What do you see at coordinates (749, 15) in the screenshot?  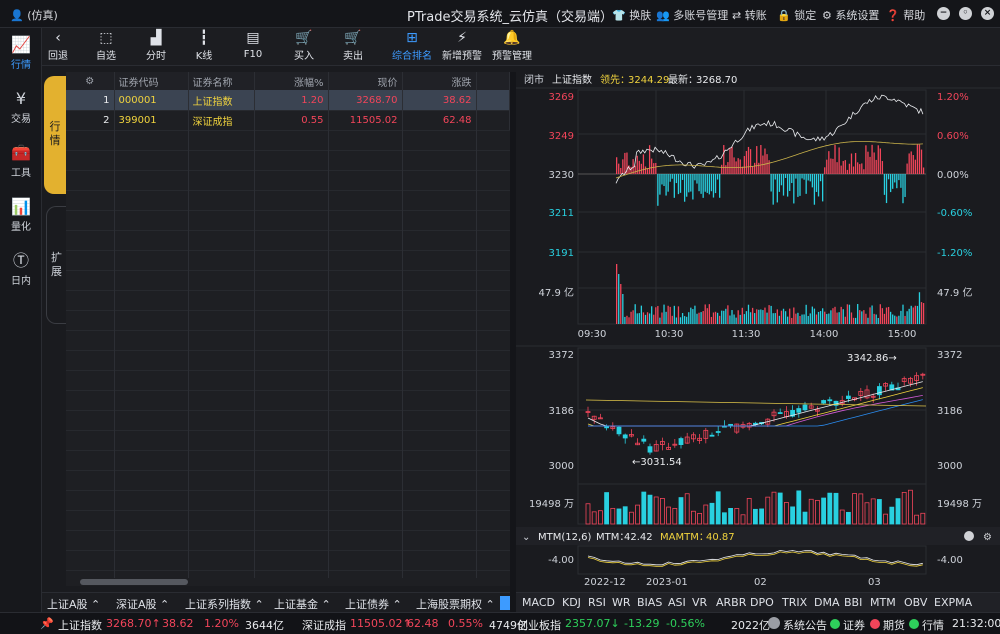 I see `transfer-button: ⇄ 转账` at bounding box center [749, 15].